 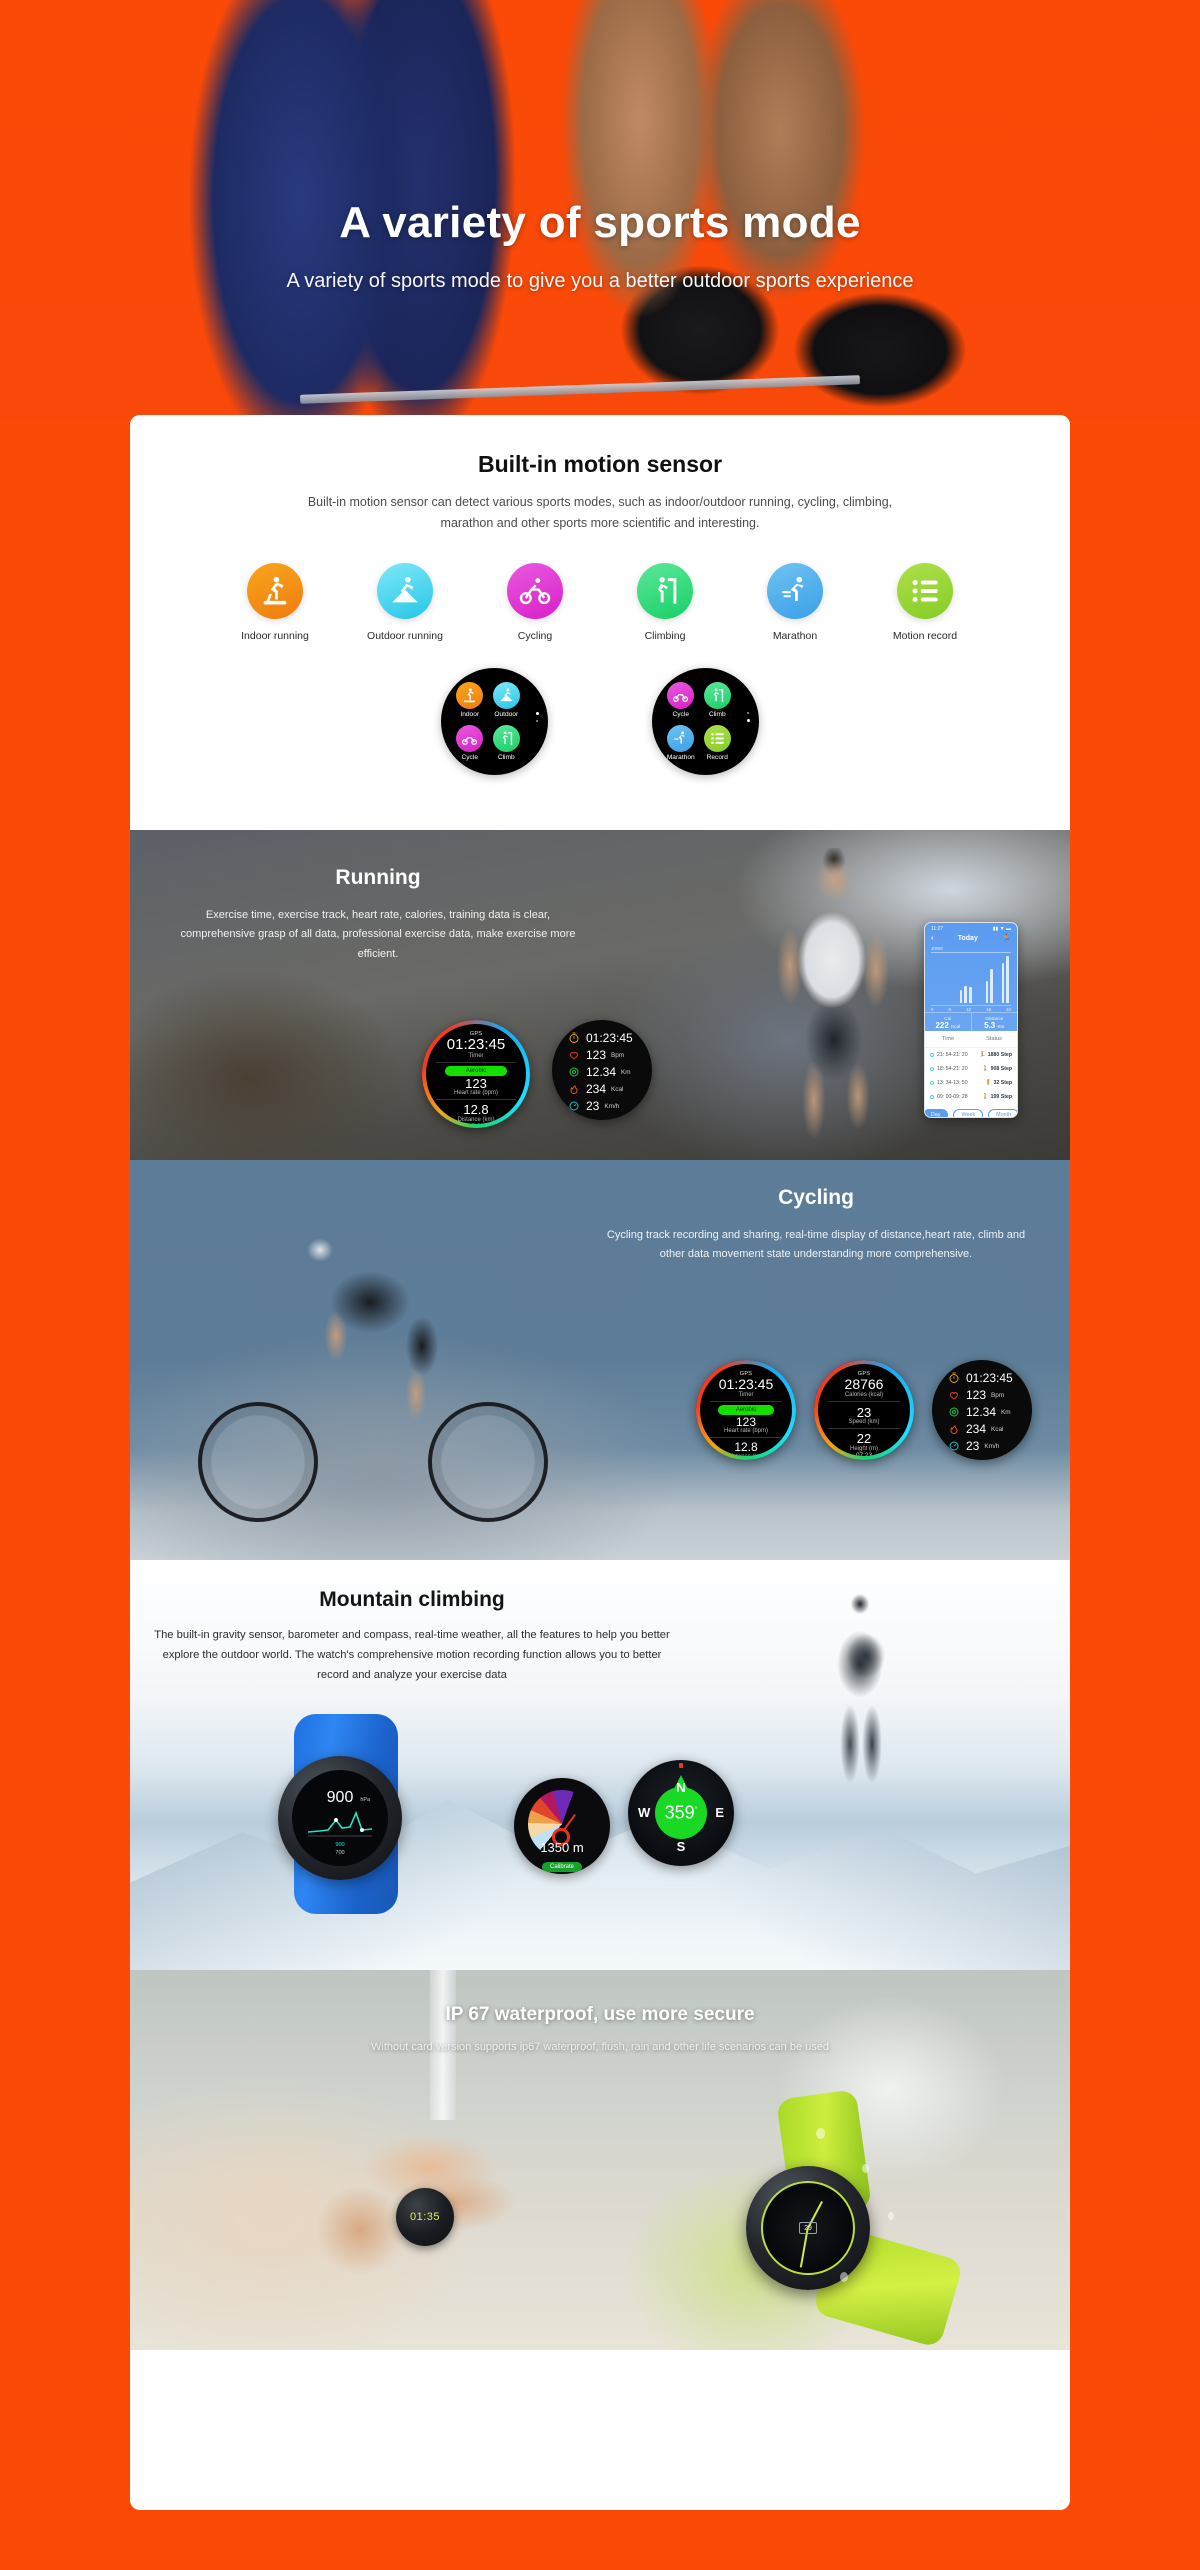 I want to click on heart-icon, so click(x=954, y=1396).